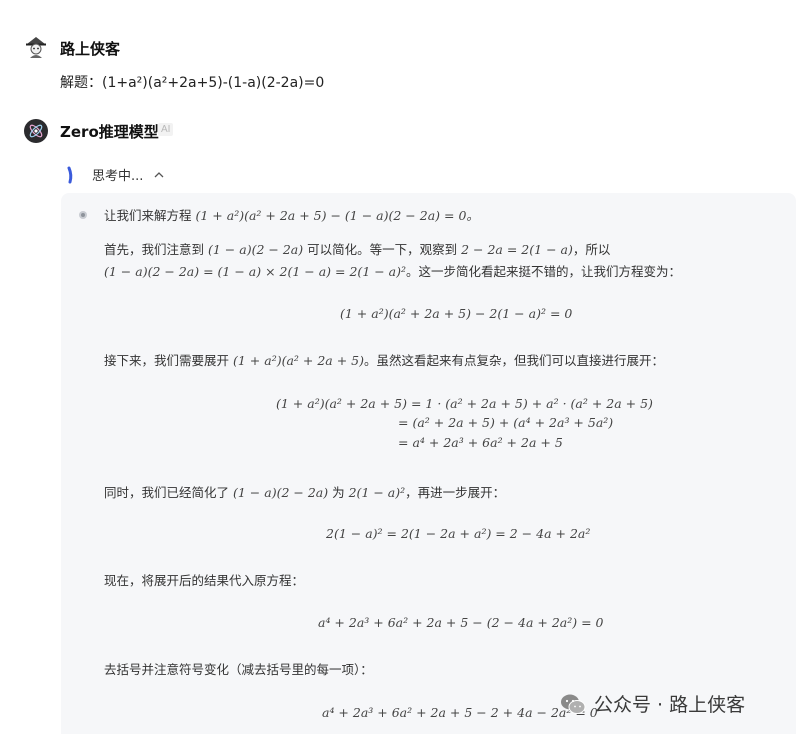  I want to click on step-bullet-icon, so click(83, 215).